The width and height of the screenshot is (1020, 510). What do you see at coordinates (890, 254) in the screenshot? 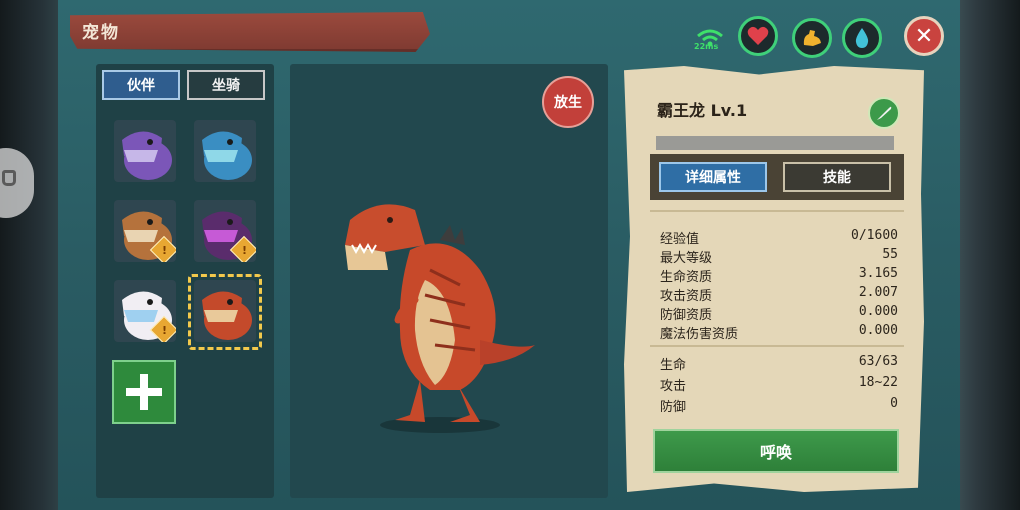
I see `stat-value: 55` at bounding box center [890, 254].